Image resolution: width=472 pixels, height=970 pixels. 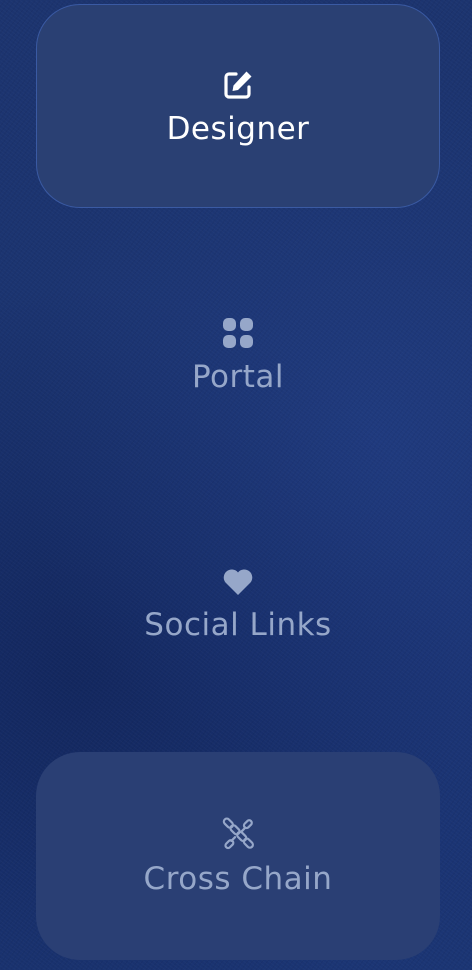 What do you see at coordinates (238, 333) in the screenshot?
I see `grid-icon` at bounding box center [238, 333].